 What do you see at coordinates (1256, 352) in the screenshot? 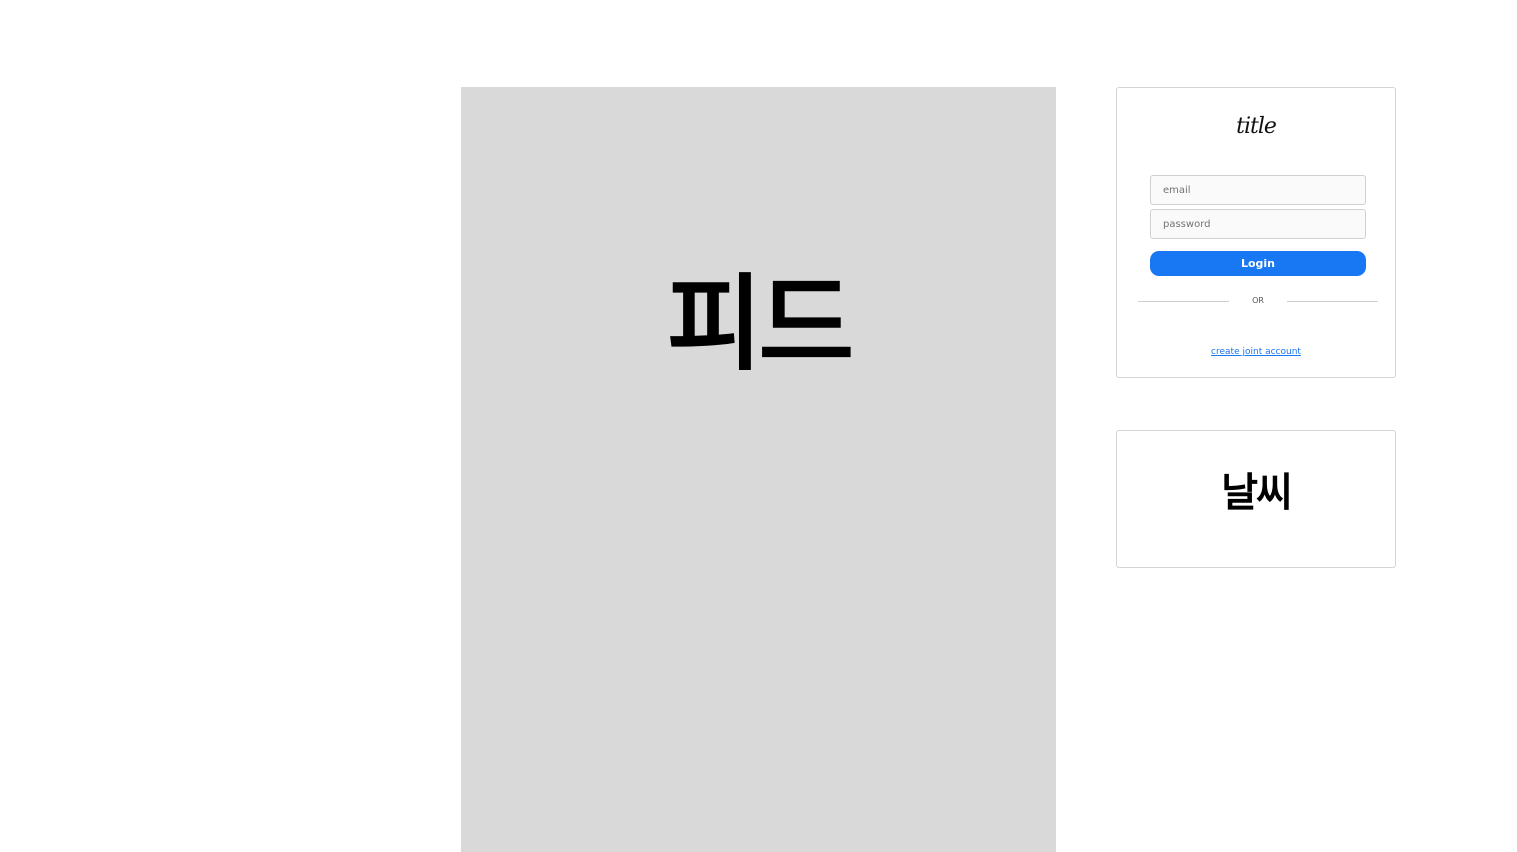
I see `create-account-link: create joint account` at bounding box center [1256, 352].